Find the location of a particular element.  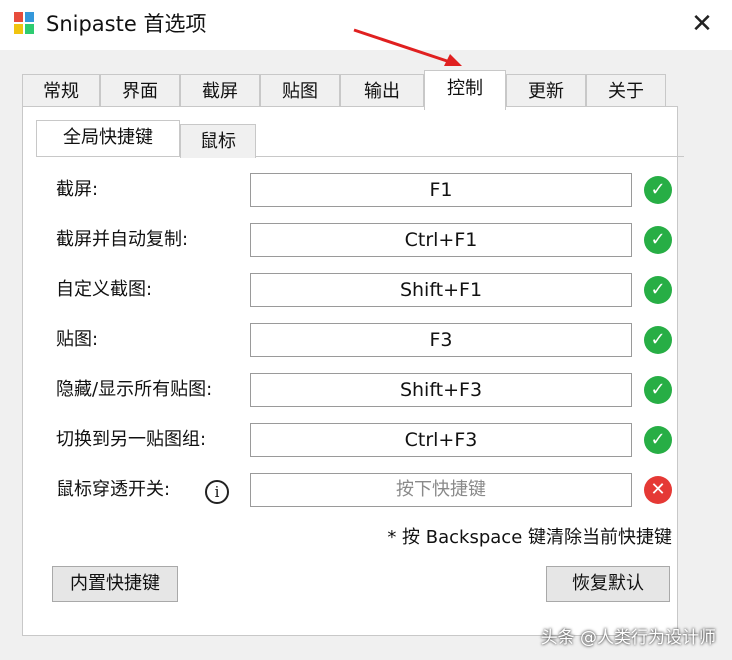

error-icon: ✕ is located at coordinates (658, 490).